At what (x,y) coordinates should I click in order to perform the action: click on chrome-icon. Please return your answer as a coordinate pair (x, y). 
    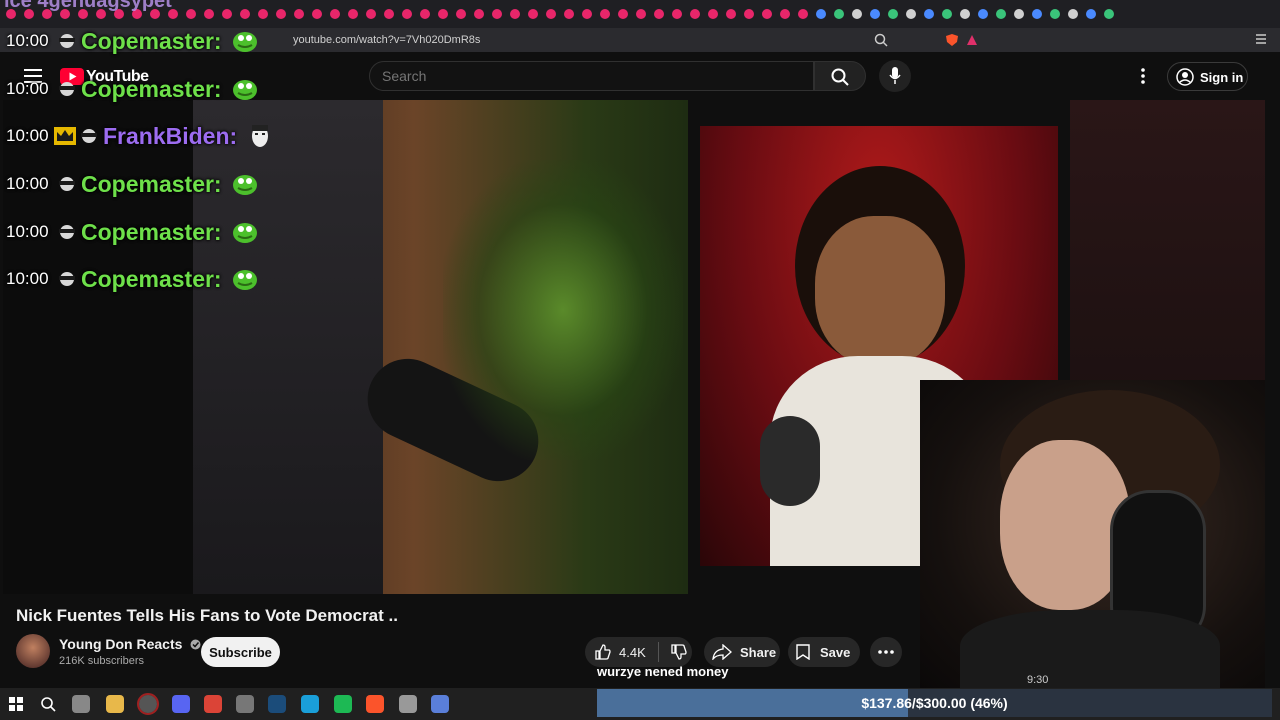
    Looking at the image, I should click on (213, 704).